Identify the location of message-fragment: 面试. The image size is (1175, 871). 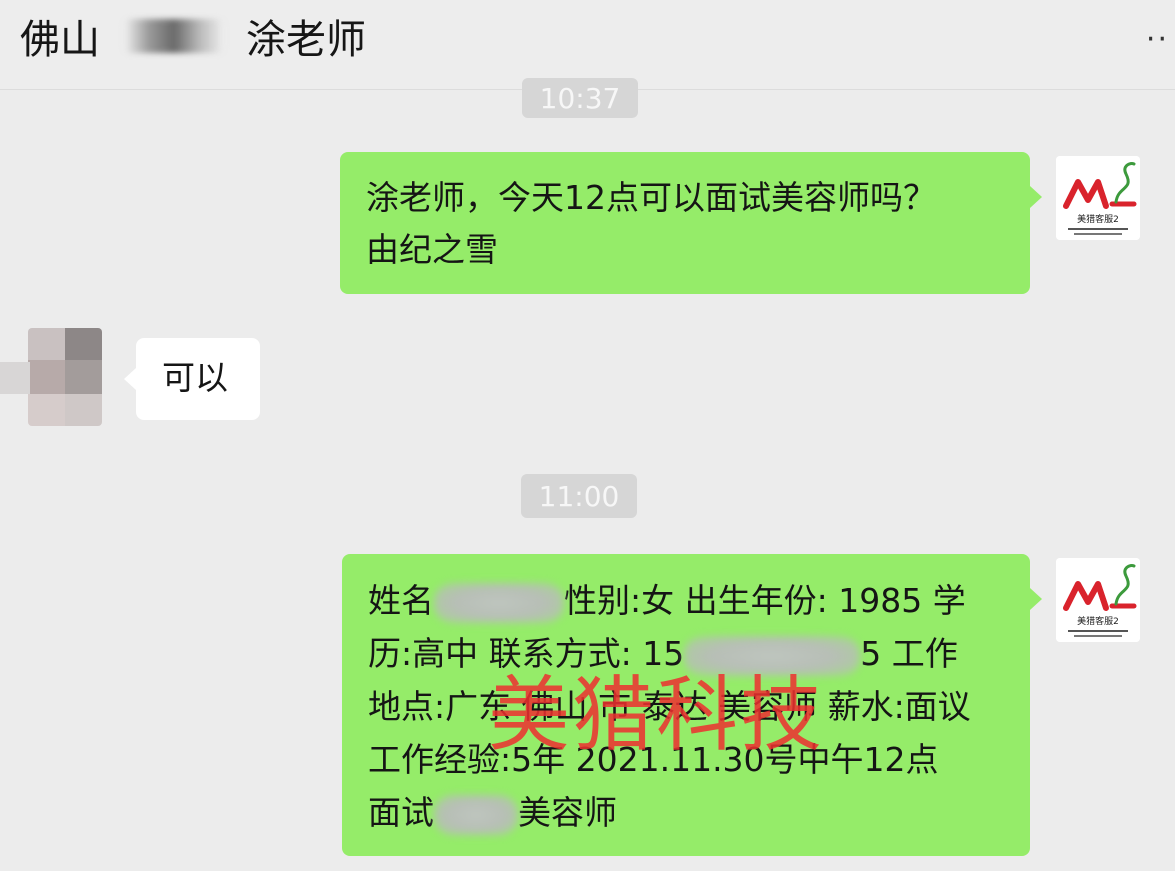
(401, 812).